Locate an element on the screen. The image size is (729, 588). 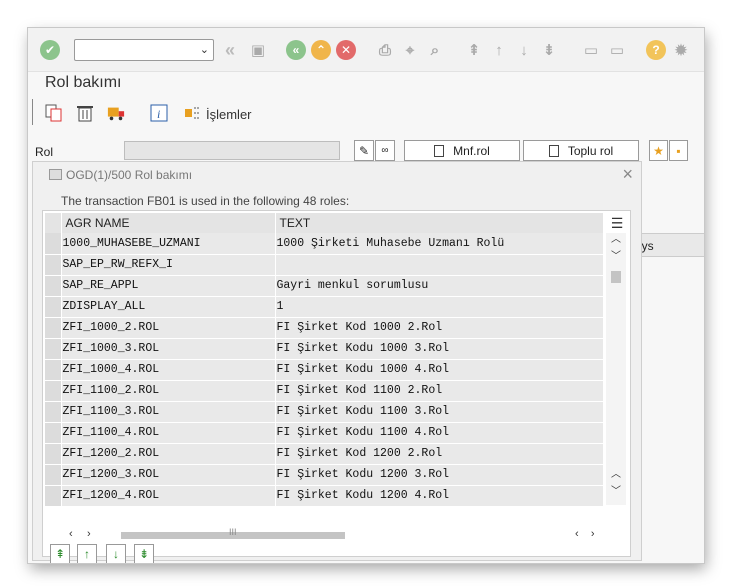
display-button: ∞ is located at coordinates (385, 150).